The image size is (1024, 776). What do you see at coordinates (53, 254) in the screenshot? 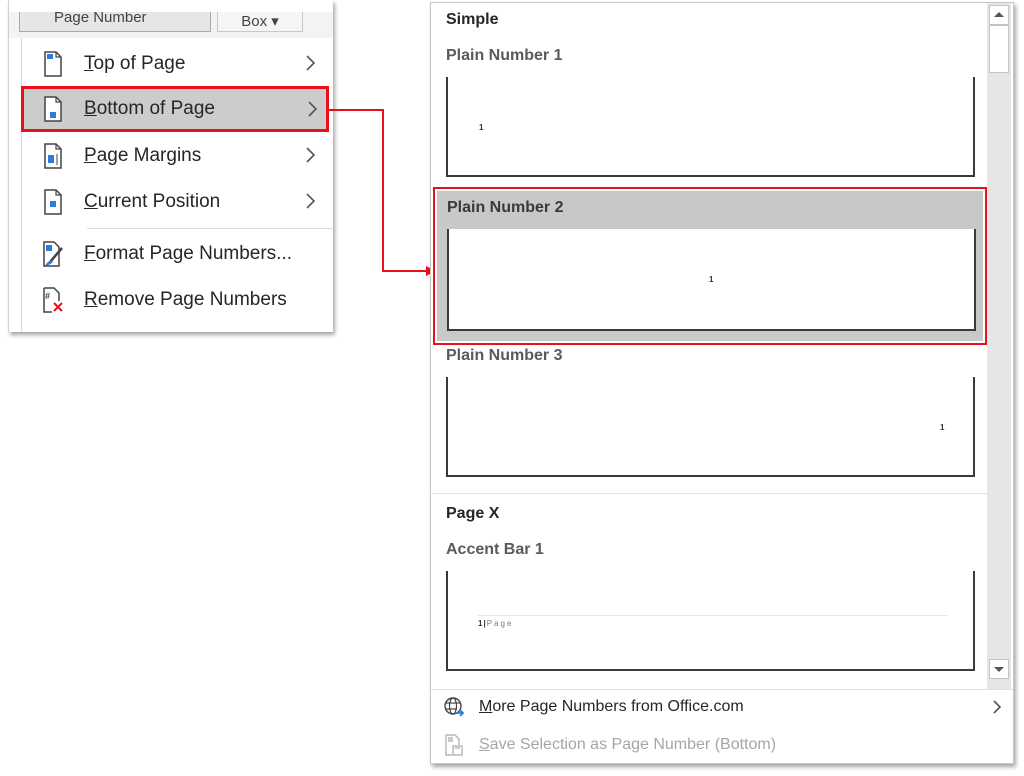
I see `format-page-numbers-icon` at bounding box center [53, 254].